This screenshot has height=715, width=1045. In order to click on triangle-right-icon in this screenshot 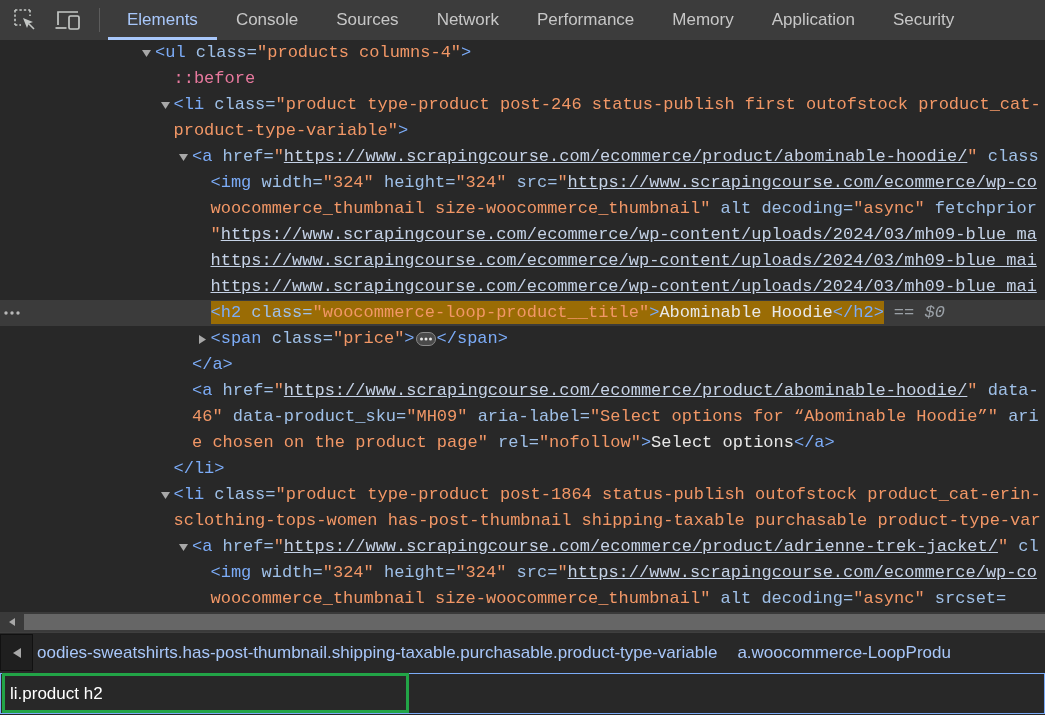, I will do `click(202, 339)`.